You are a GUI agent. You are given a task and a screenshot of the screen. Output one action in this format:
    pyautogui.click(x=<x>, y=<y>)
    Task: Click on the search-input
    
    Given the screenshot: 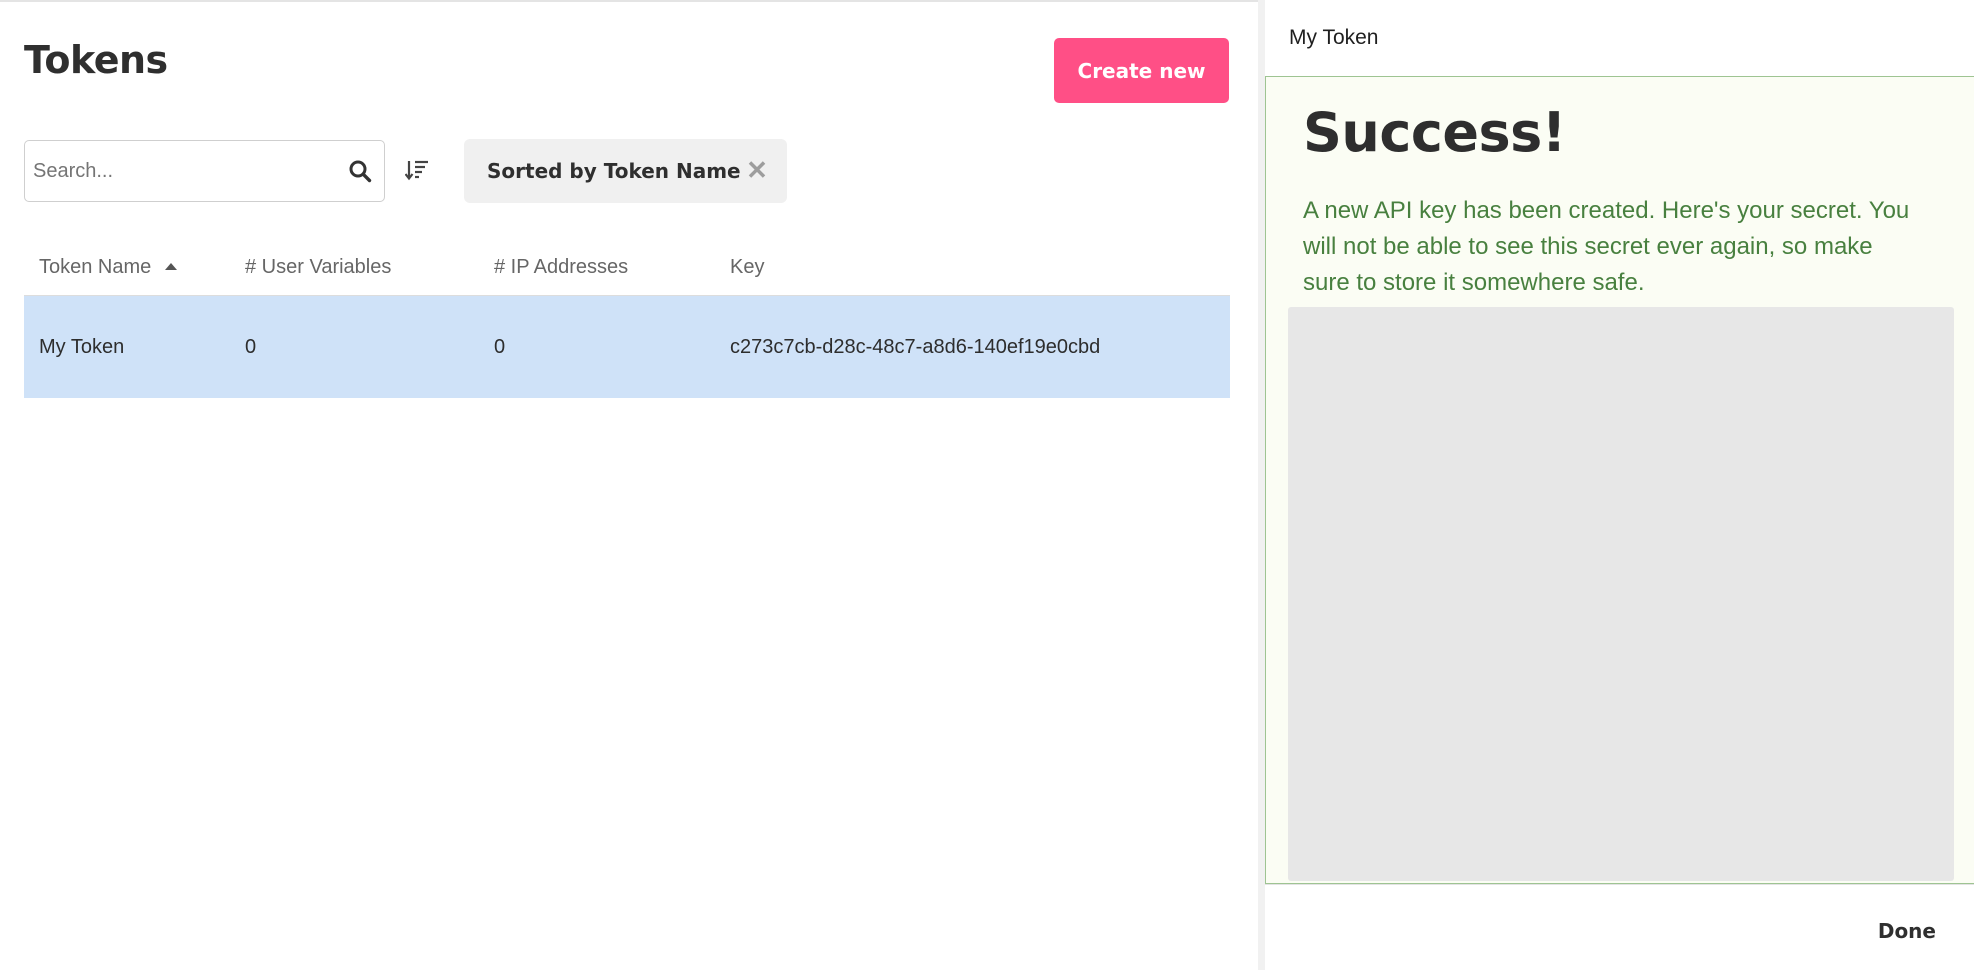 What is the action you would take?
    pyautogui.click(x=180, y=171)
    